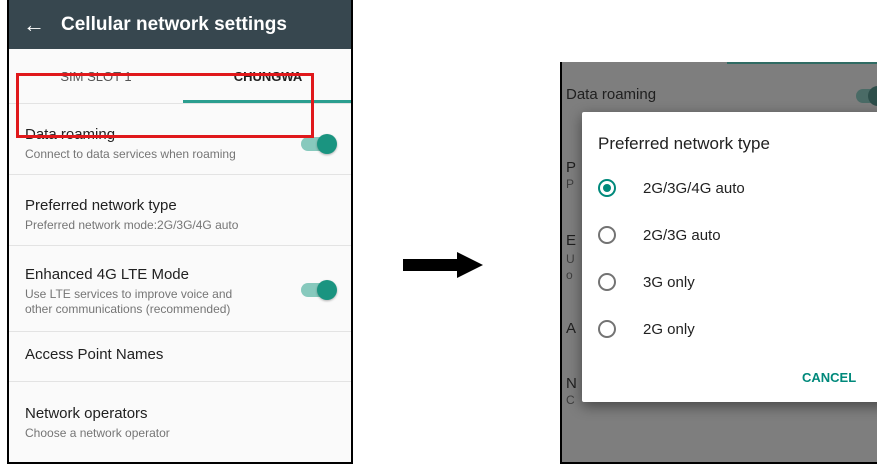 The width and height of the screenshot is (877, 464). What do you see at coordinates (86, 413) in the screenshot?
I see `setting-title: Network operators` at bounding box center [86, 413].